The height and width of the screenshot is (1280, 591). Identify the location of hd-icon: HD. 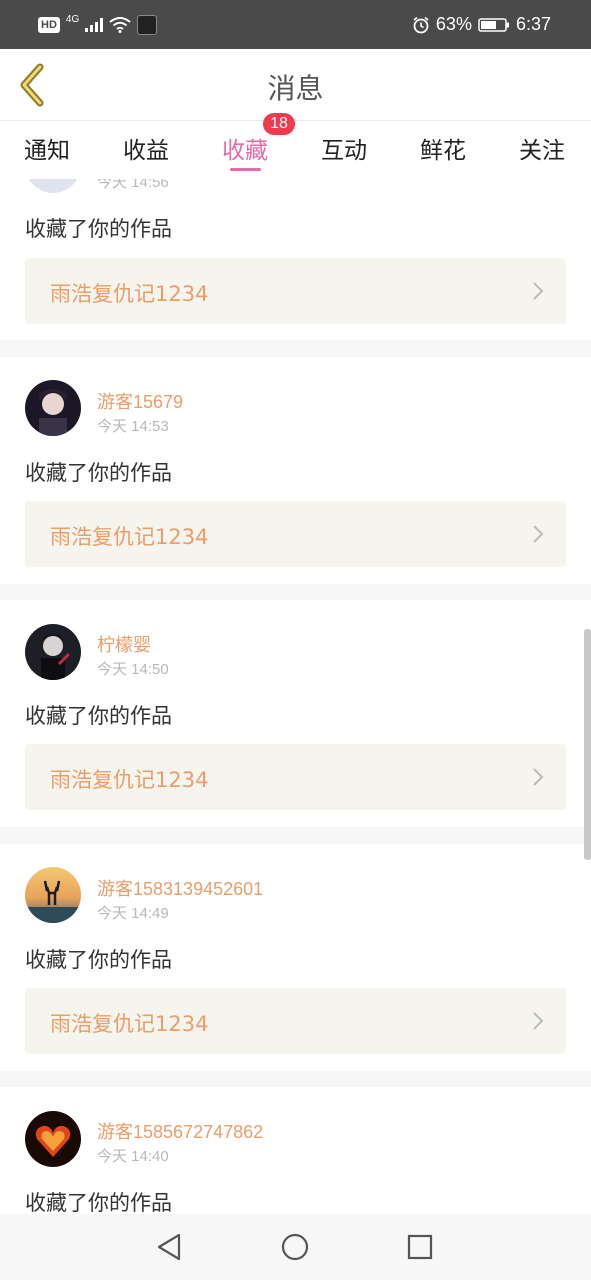
(49, 24).